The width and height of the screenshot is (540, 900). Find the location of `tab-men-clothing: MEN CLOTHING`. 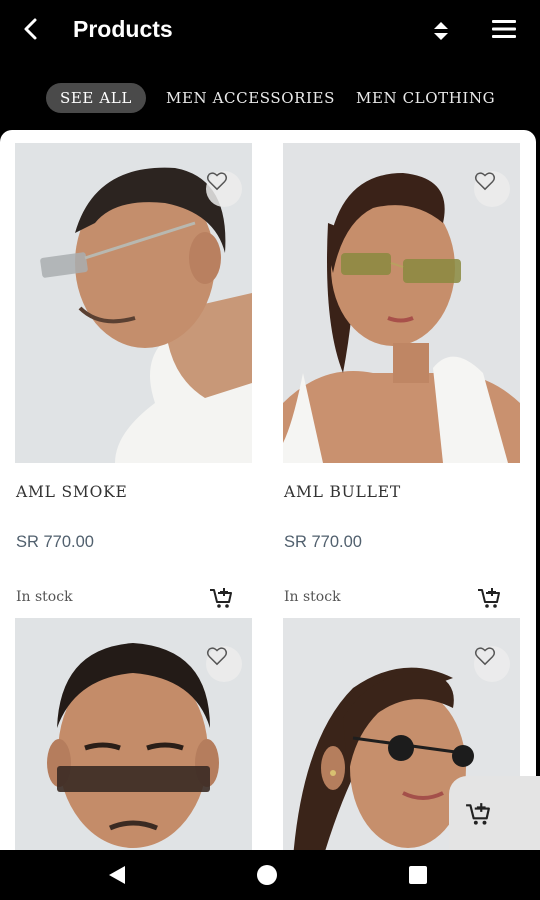

tab-men-clothing: MEN CLOTHING is located at coordinates (425, 98).